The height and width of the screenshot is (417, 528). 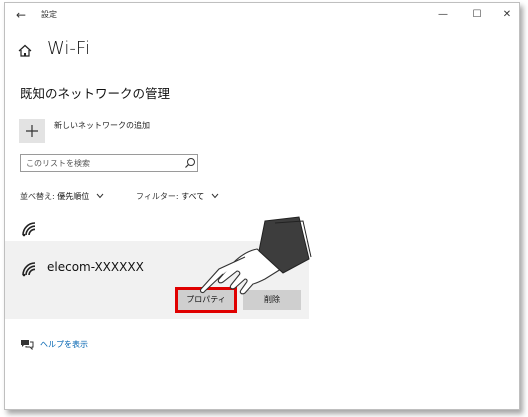 I want to click on sort-label: 並べ替え:, so click(x=39, y=196).